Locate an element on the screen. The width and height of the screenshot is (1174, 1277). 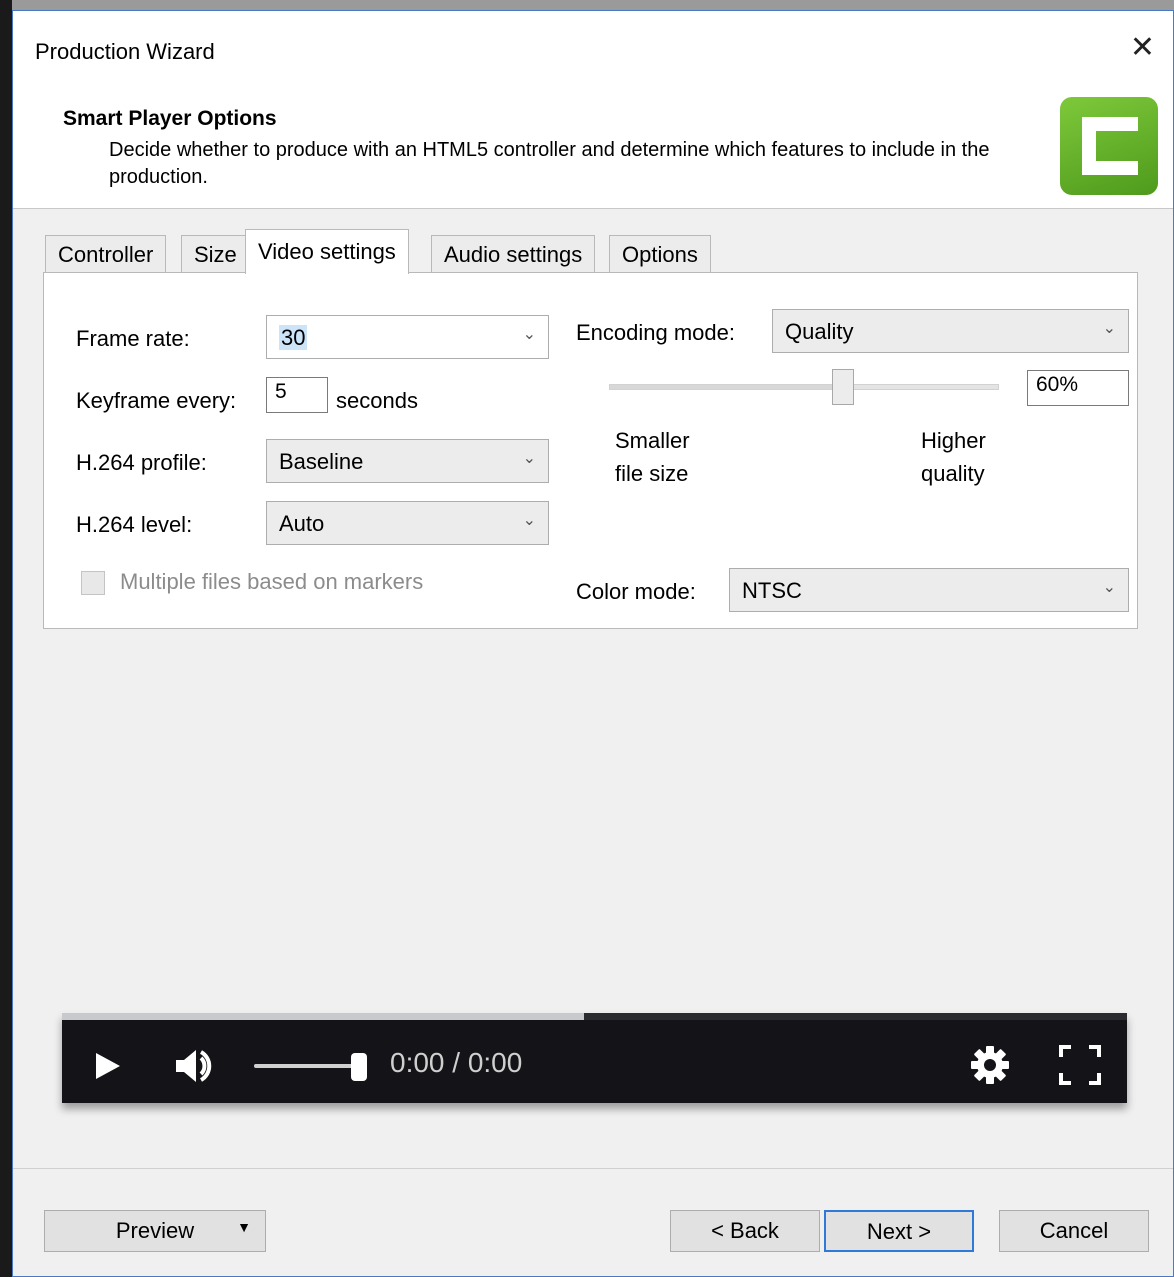
tab-controller: Controller is located at coordinates (106, 254).